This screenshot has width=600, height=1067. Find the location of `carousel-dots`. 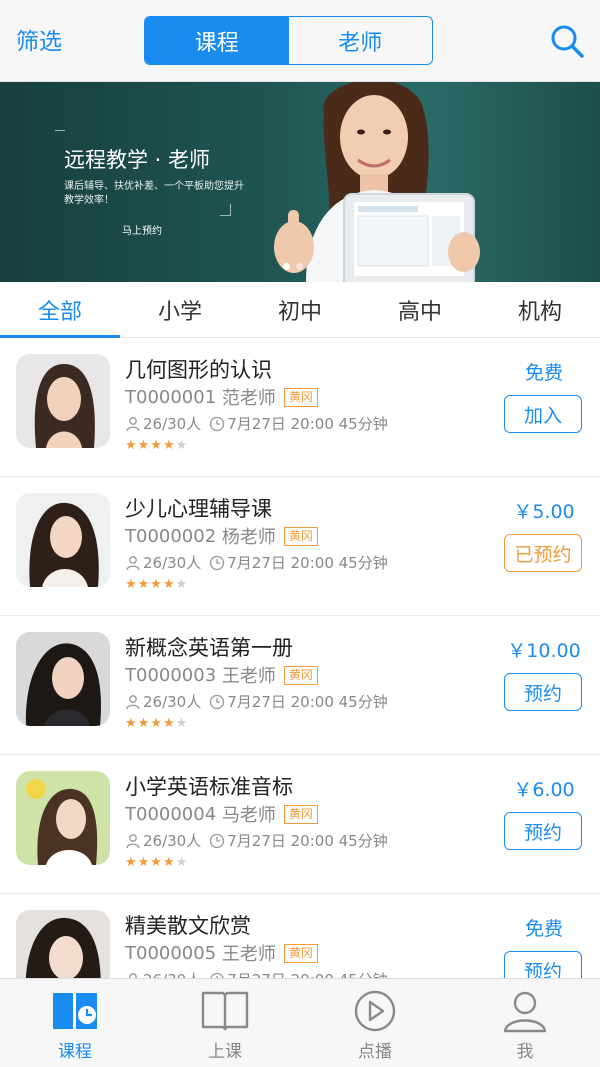

carousel-dots is located at coordinates (293, 266).